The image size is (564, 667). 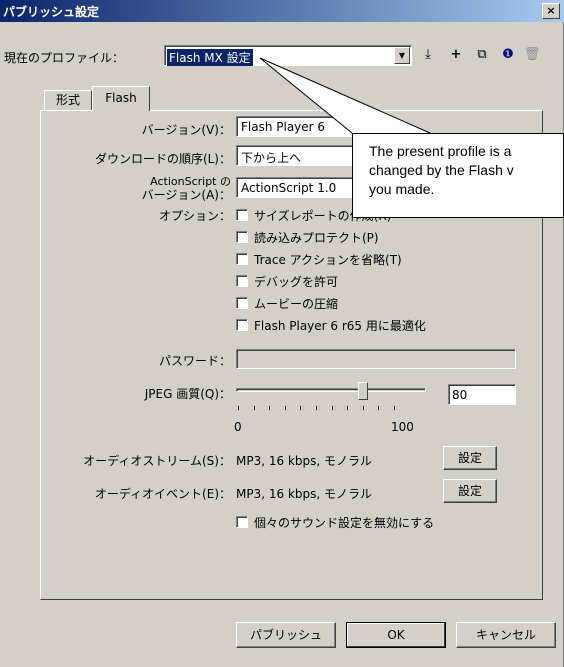 What do you see at coordinates (210, 57) in the screenshot?
I see `profile-value: Flash MX 設定` at bounding box center [210, 57].